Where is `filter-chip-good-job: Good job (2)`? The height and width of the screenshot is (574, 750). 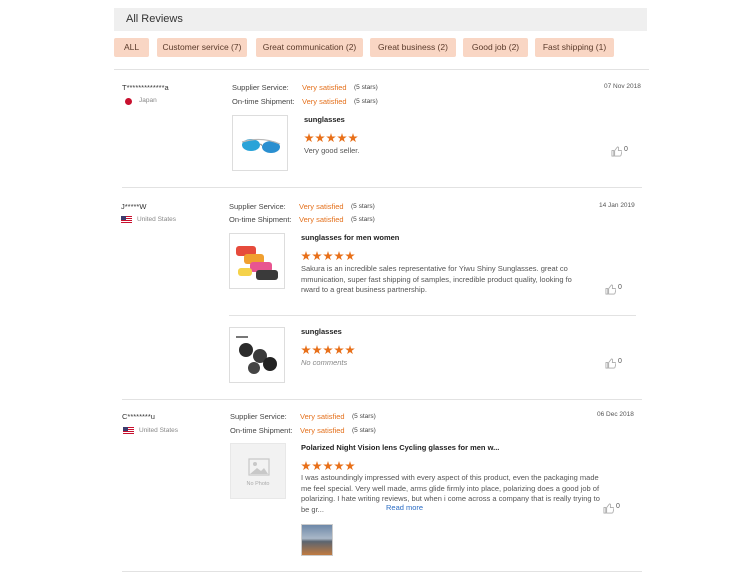
filter-chip-good-job: Good job (2) is located at coordinates (495, 47).